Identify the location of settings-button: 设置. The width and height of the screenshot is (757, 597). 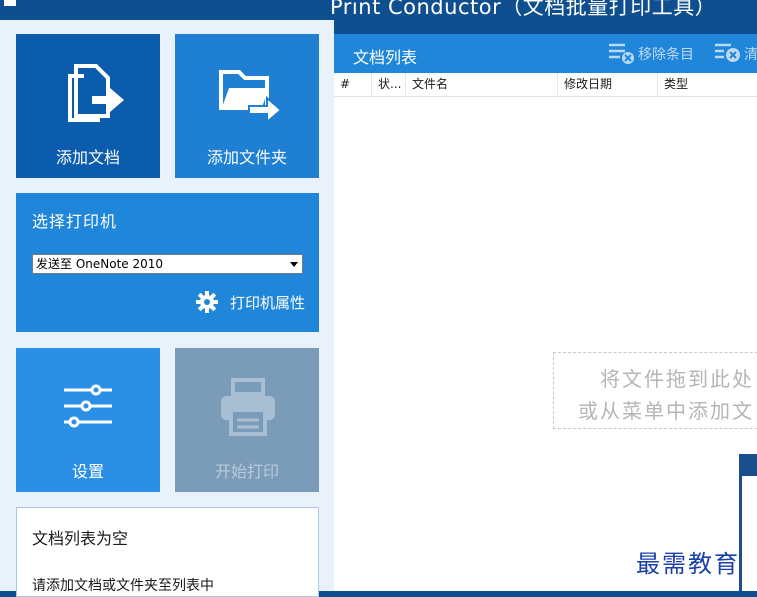
(88, 420).